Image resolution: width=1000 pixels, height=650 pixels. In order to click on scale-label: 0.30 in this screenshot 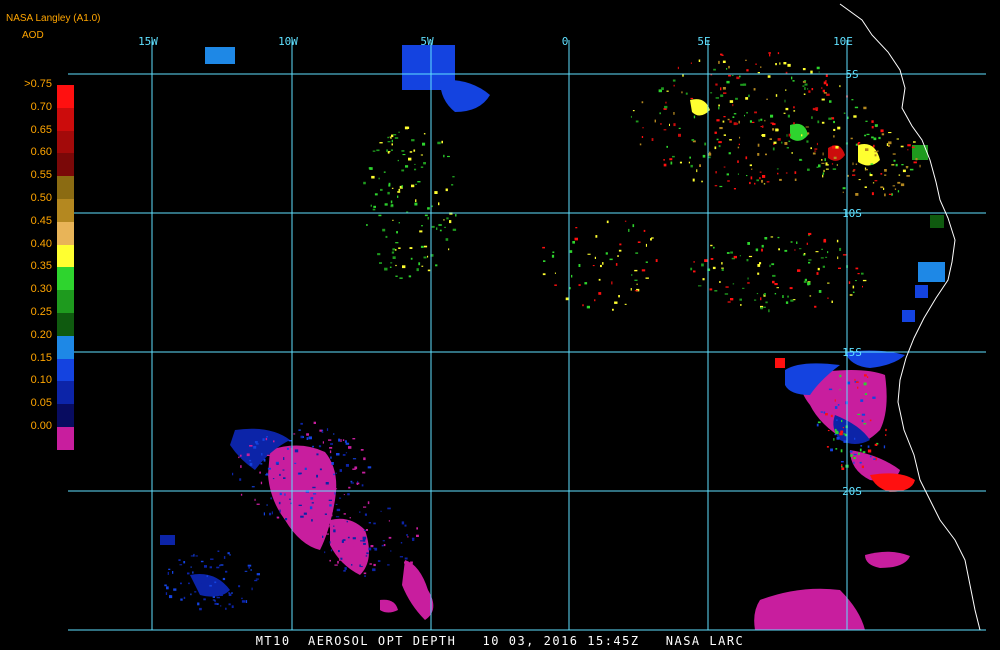, I will do `click(41, 289)`.